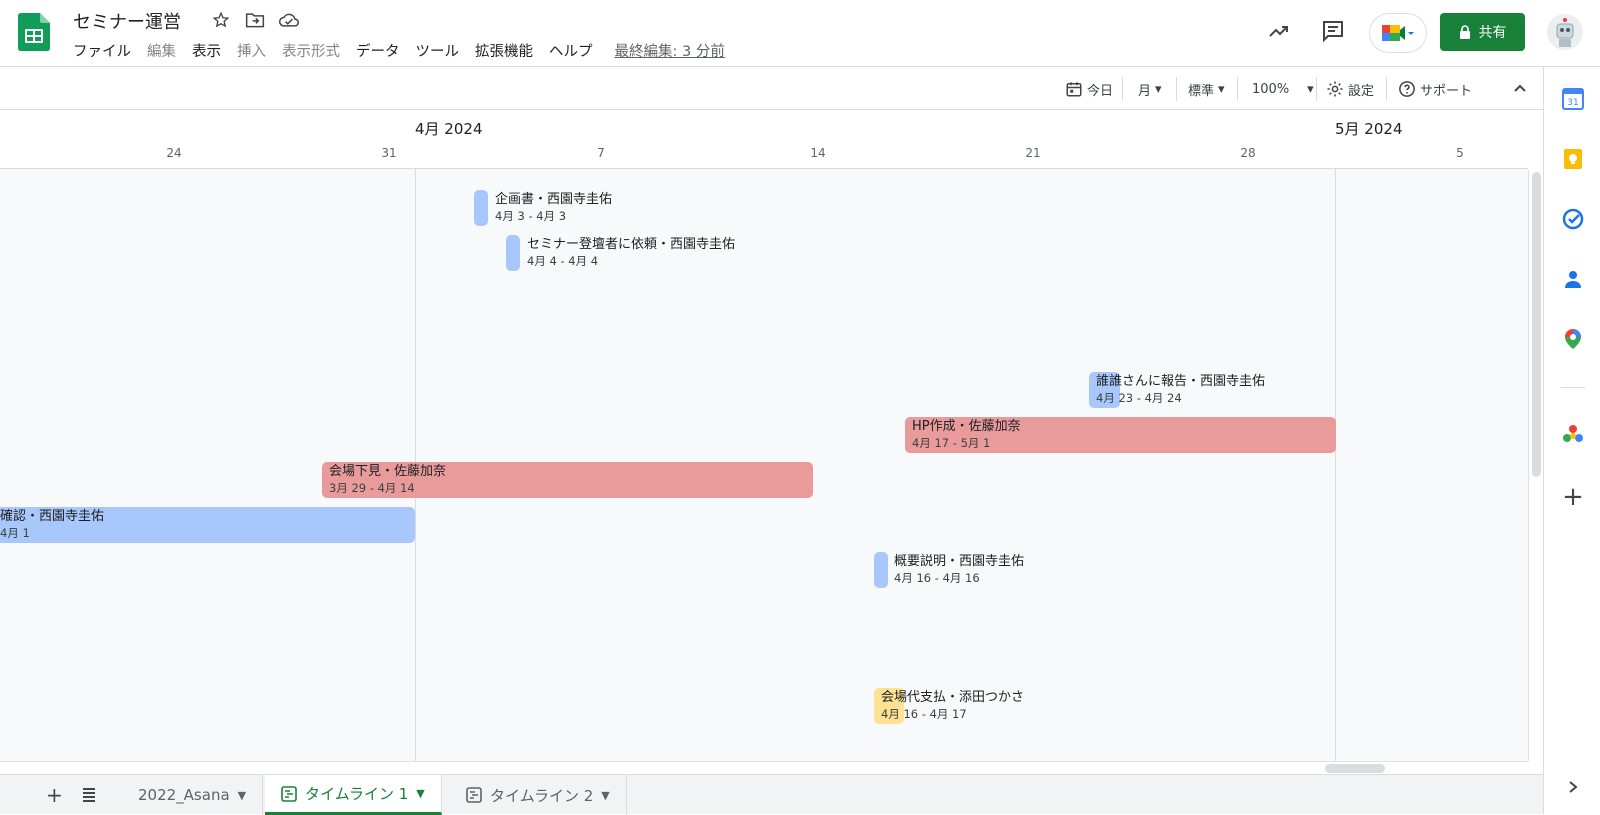  I want to click on sheet-tab: 2022_Asana ▼, so click(193, 795).